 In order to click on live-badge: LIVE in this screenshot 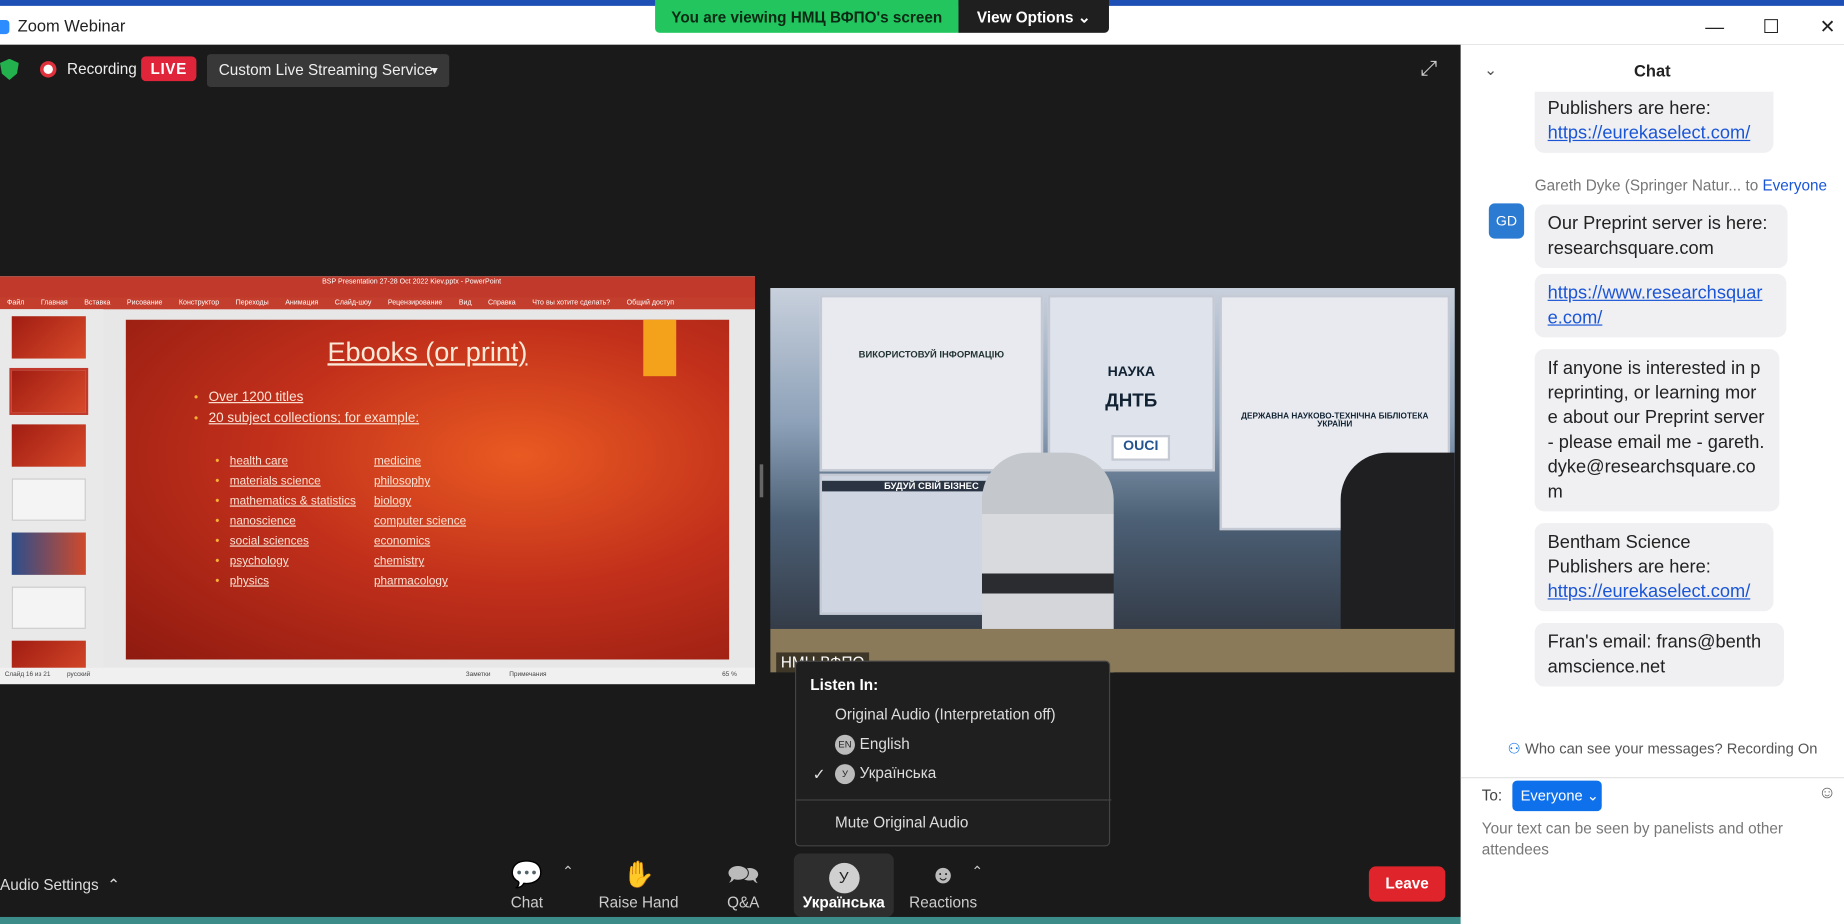, I will do `click(169, 69)`.